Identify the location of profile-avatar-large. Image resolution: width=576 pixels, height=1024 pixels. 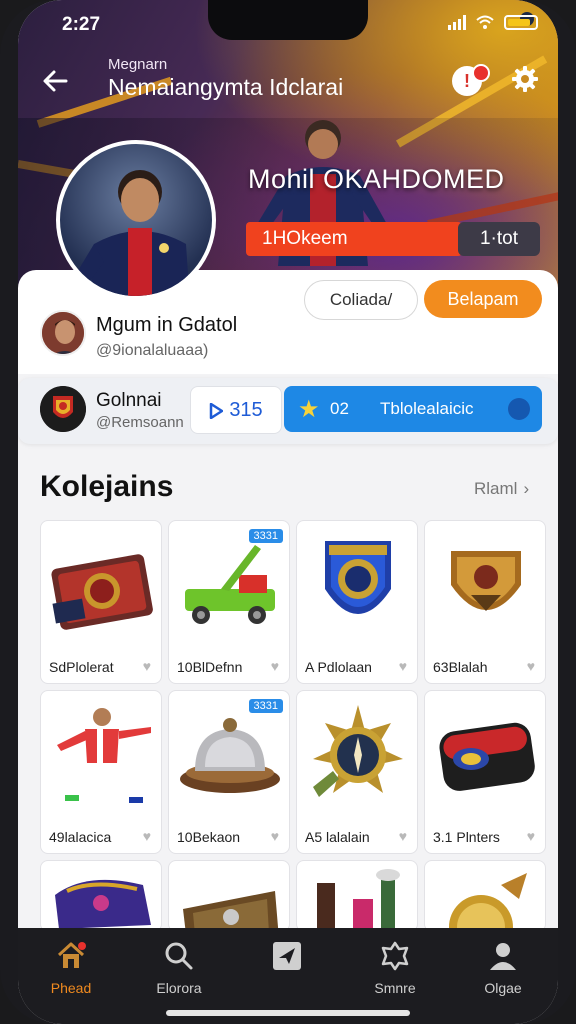
(136, 220).